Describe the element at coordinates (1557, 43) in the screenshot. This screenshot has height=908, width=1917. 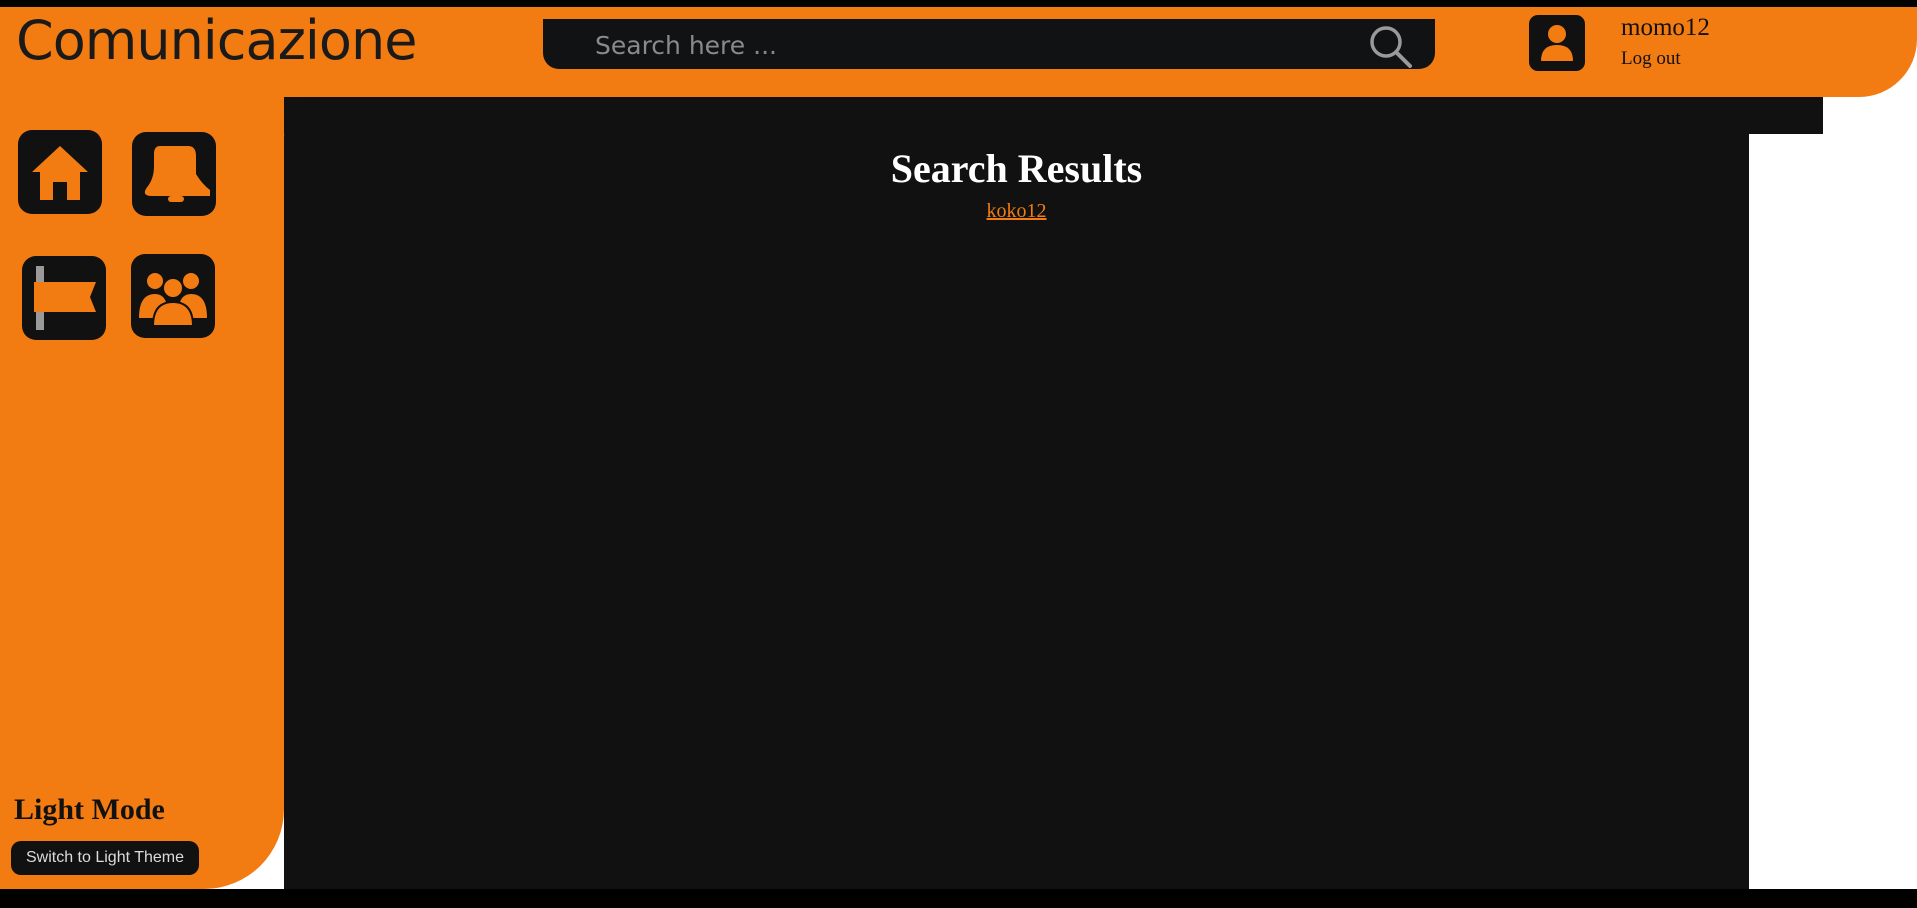
I see `user-icon` at that location.